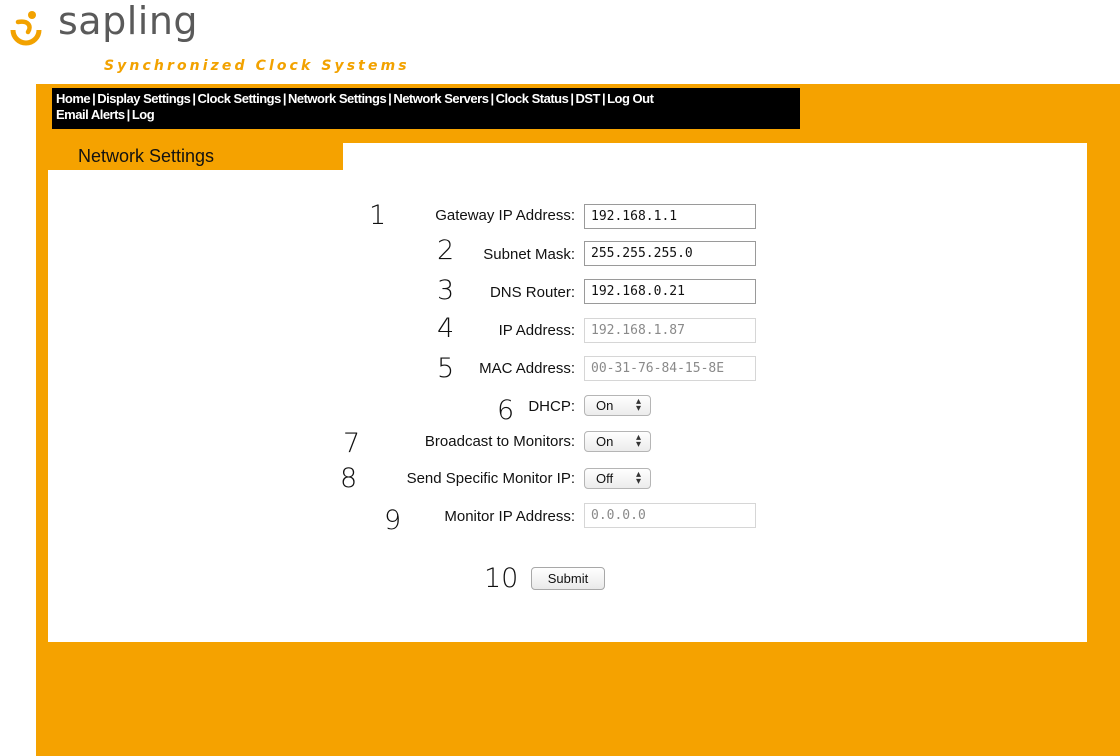 The image size is (1120, 756). Describe the element at coordinates (532, 98) in the screenshot. I see `nav-link-clock-status: Clock Status` at that location.